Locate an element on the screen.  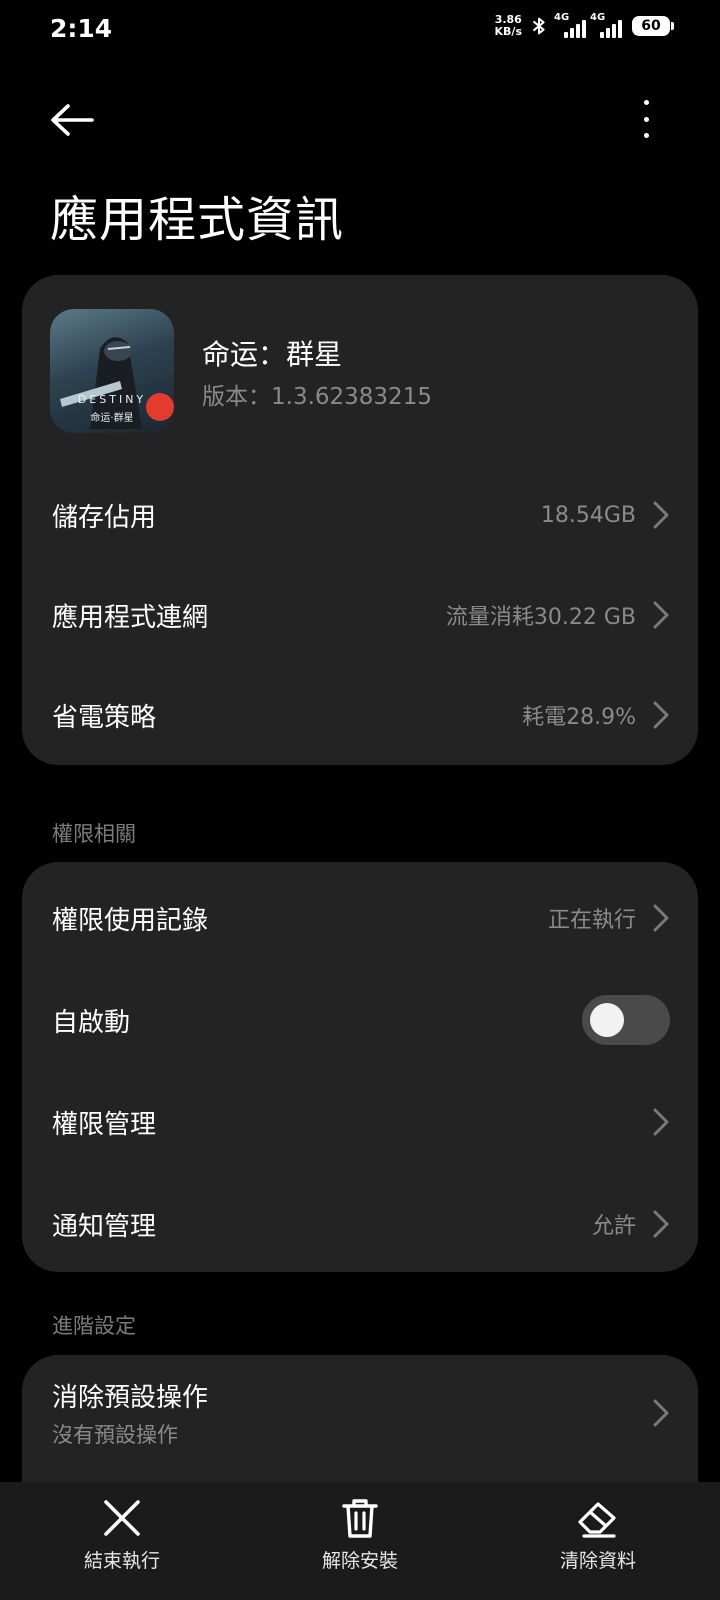
signal-strength-2-icon: 4G is located at coordinates (606, 25).